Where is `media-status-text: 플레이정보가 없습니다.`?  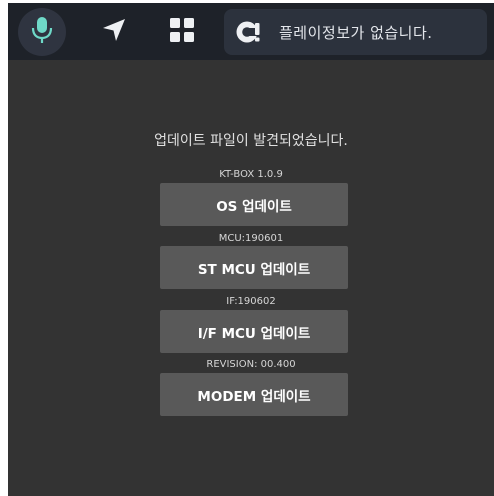
media-status-text: 플레이정보가 없습니다. is located at coordinates (356, 32).